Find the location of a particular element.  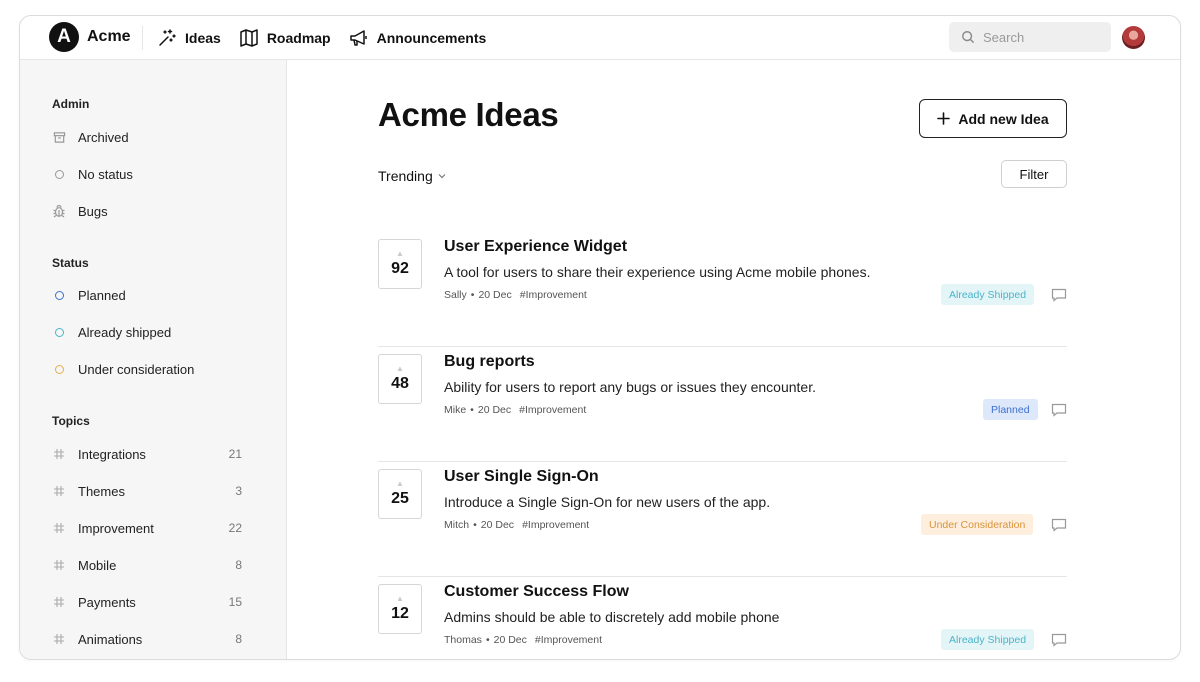

sidebar-item-planned: Planned is located at coordinates (147, 295).